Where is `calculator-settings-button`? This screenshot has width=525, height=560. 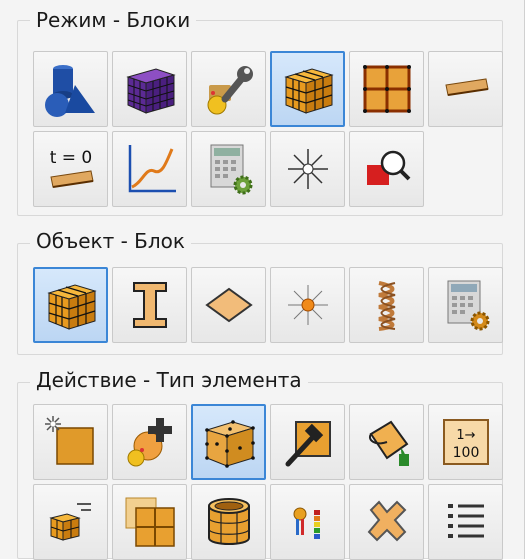 calculator-settings-button is located at coordinates (228, 169).